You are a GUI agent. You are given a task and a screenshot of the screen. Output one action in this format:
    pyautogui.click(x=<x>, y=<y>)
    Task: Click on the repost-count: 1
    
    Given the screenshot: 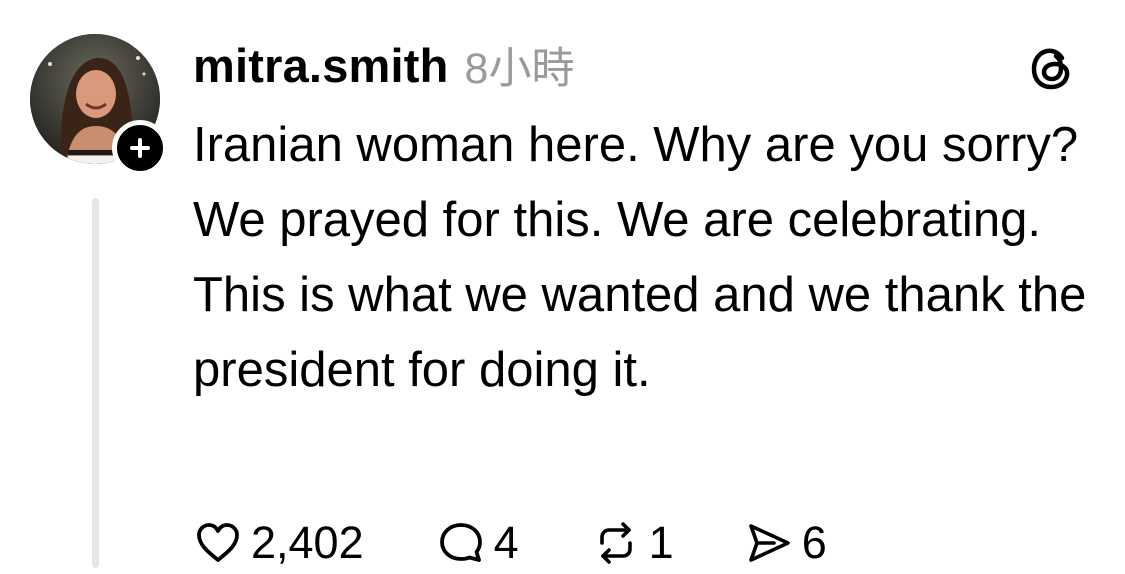 What is the action you would take?
    pyautogui.click(x=661, y=542)
    